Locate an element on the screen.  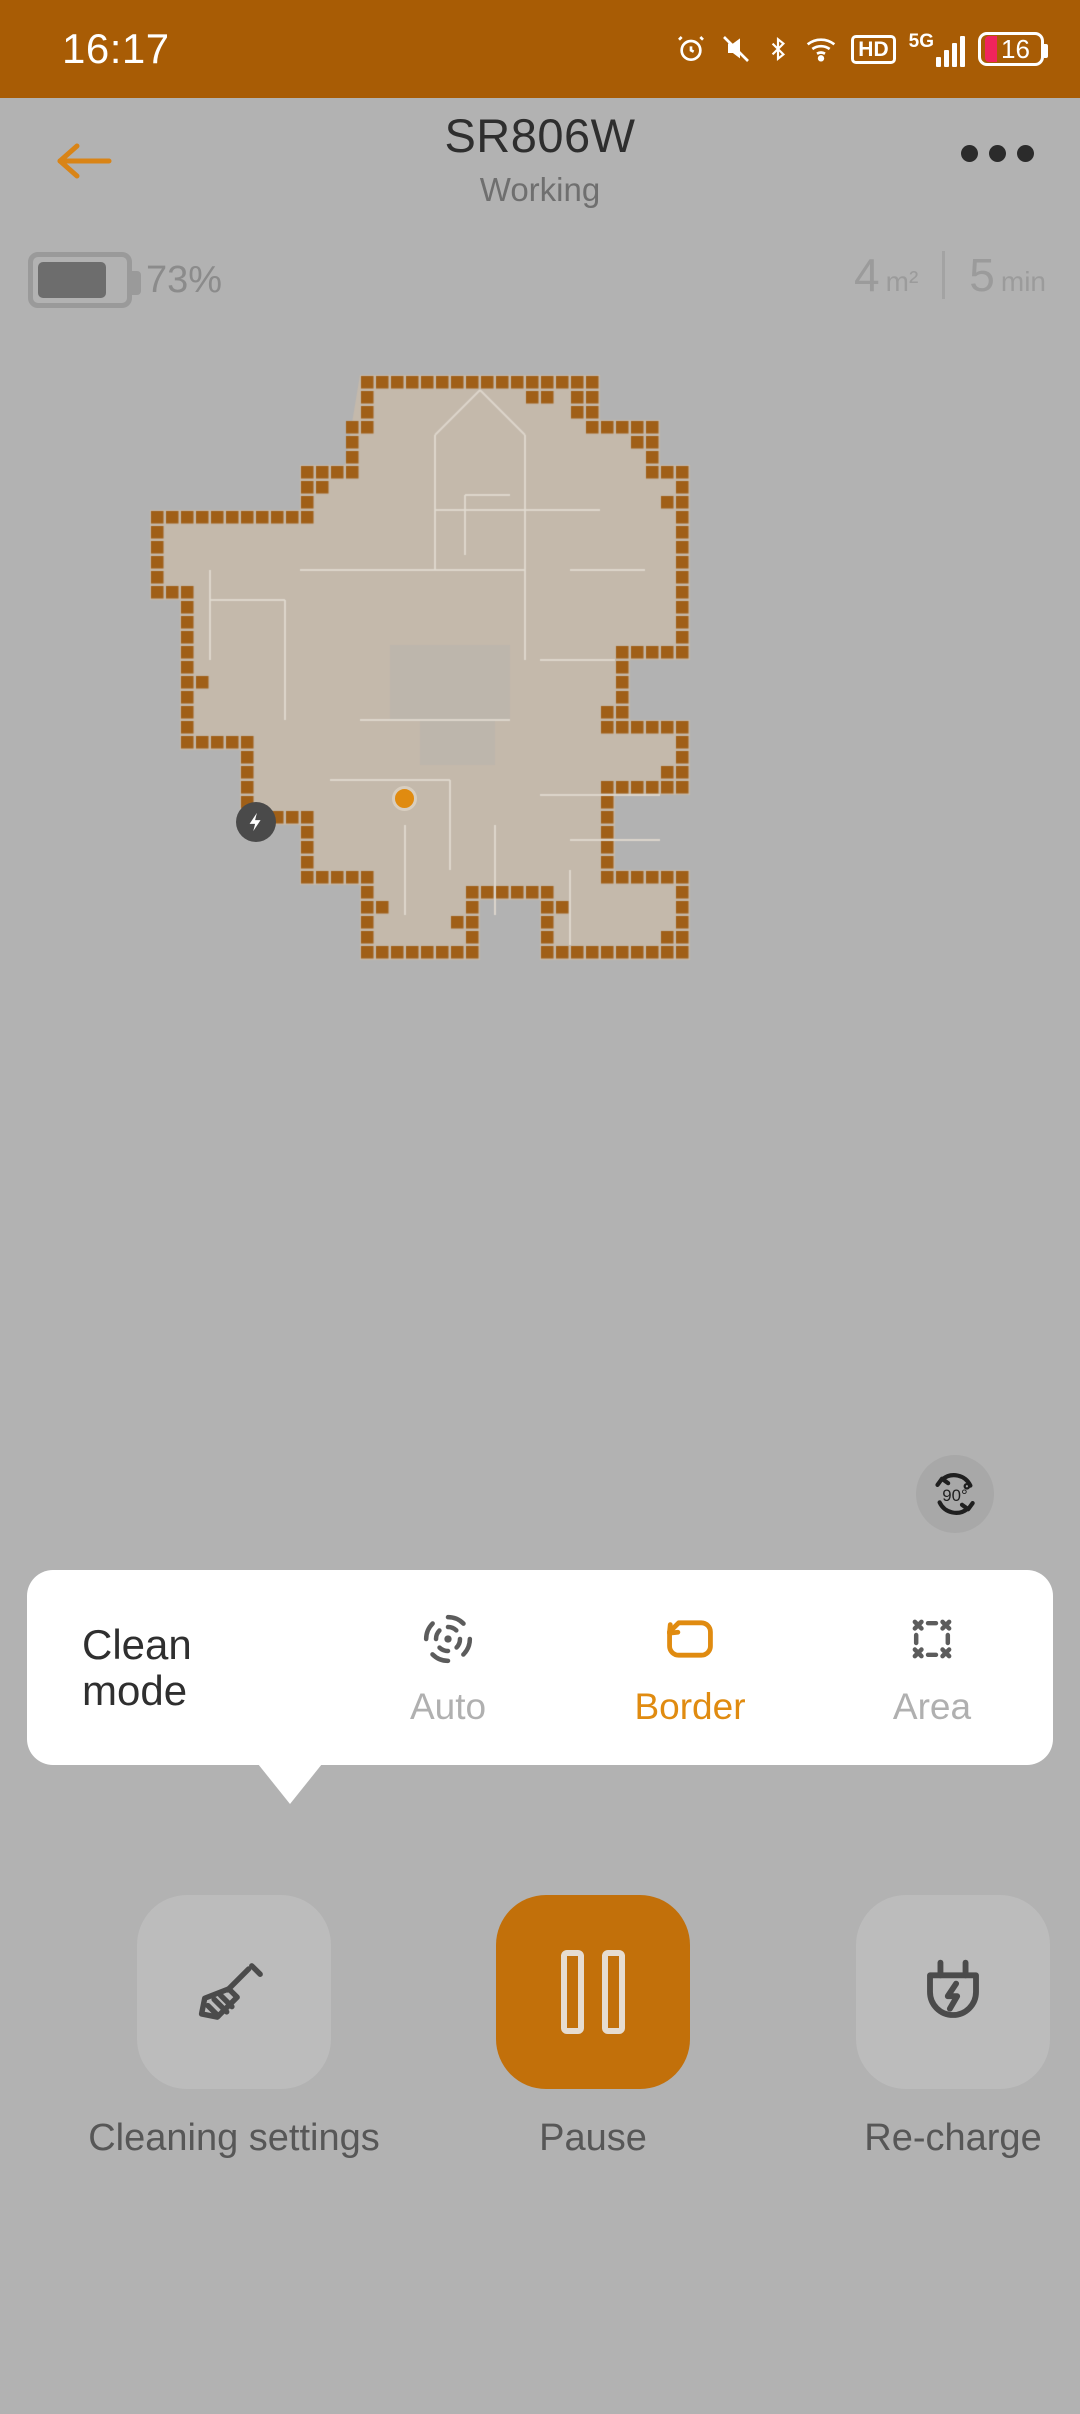
recharge-button: Re-charge is located at coordinates (941, 2027).